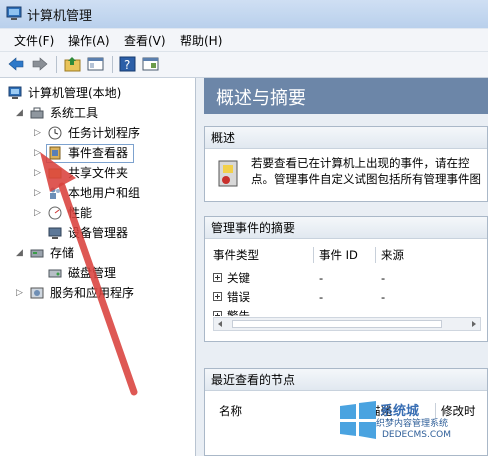  I want to click on tree-label: 服务和应用程序, so click(92, 293).